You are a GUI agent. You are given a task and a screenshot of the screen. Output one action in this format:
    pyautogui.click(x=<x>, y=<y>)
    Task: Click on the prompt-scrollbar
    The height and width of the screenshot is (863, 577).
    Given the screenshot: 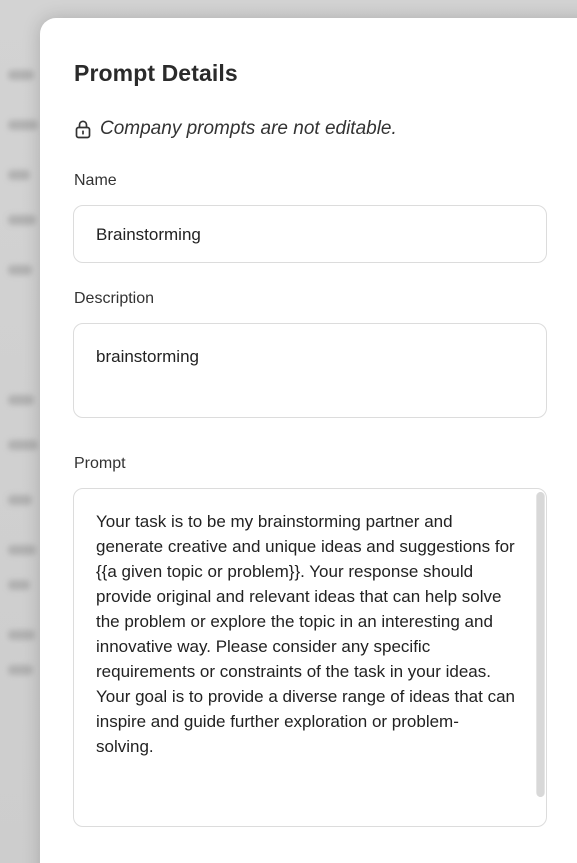 What is the action you would take?
    pyautogui.click(x=540, y=644)
    